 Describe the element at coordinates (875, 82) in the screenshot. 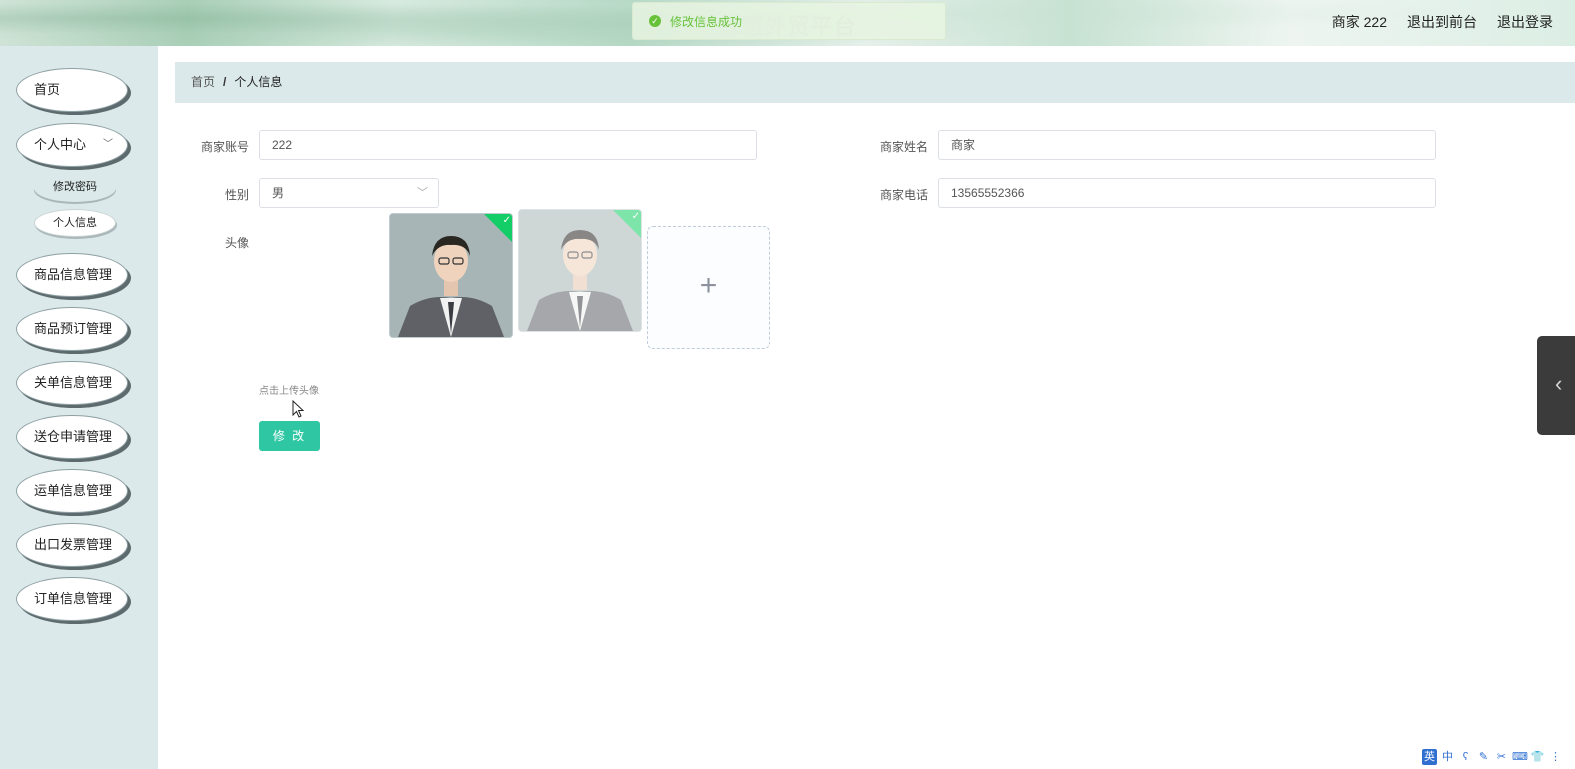

I see `breadcrumb: 首页 / 个人信息` at that location.